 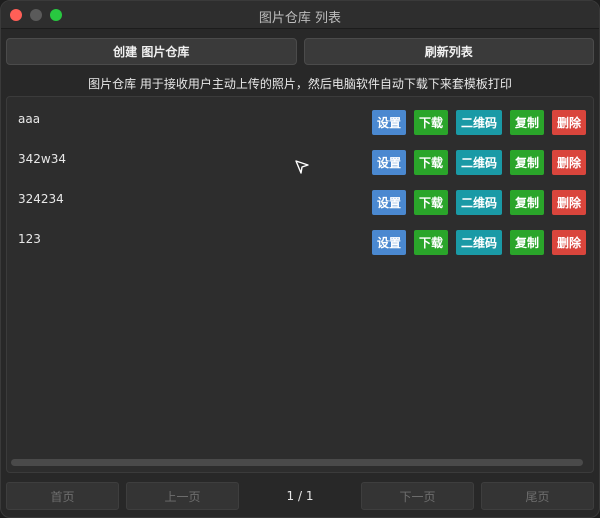 I want to click on description-text: 图片仓库 用于接收用户主动上传的照片，然后电脑软件自动下载下来套模板打印, so click(x=300, y=84).